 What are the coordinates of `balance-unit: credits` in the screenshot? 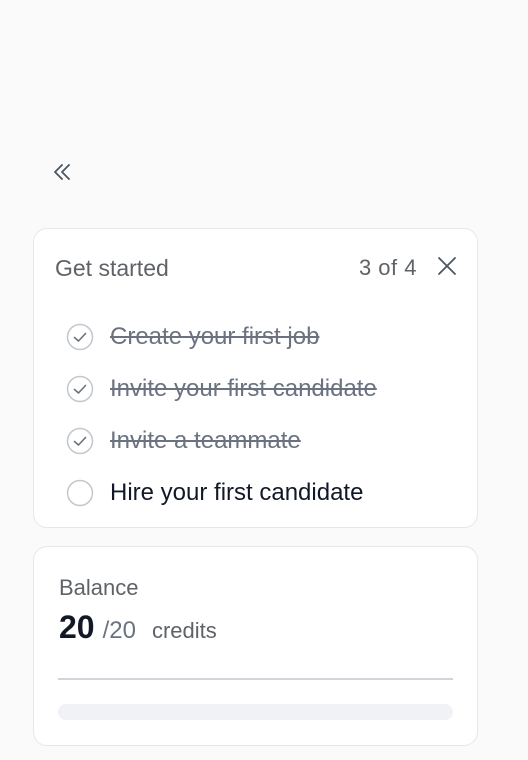 It's located at (184, 630).